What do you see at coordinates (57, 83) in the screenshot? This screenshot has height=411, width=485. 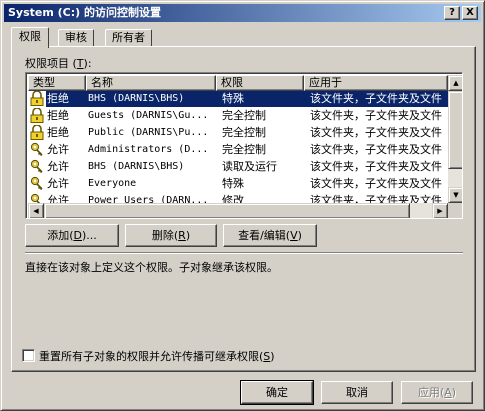 I see `column-header-type: 类型` at bounding box center [57, 83].